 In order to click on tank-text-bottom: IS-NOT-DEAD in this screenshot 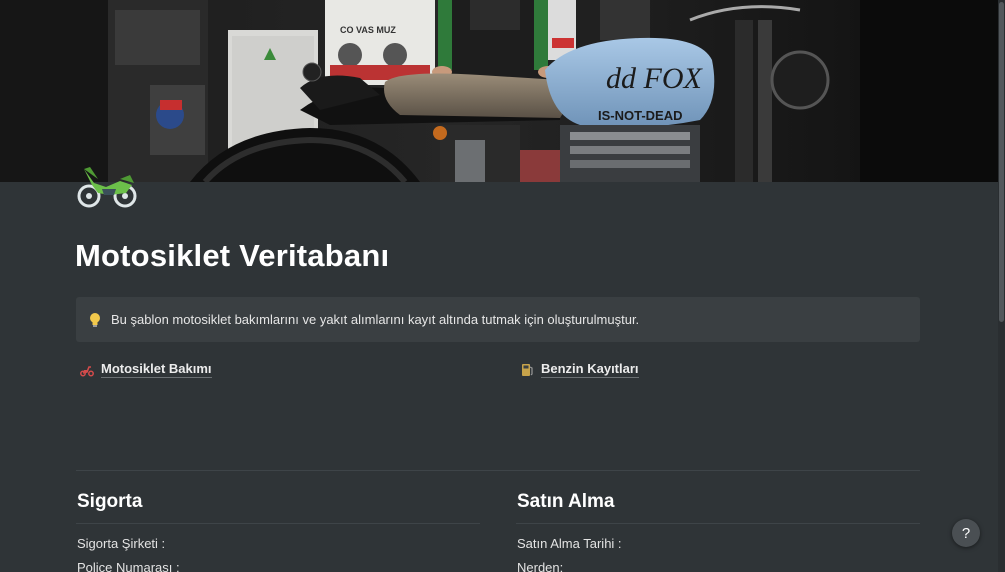, I will do `click(640, 115)`.